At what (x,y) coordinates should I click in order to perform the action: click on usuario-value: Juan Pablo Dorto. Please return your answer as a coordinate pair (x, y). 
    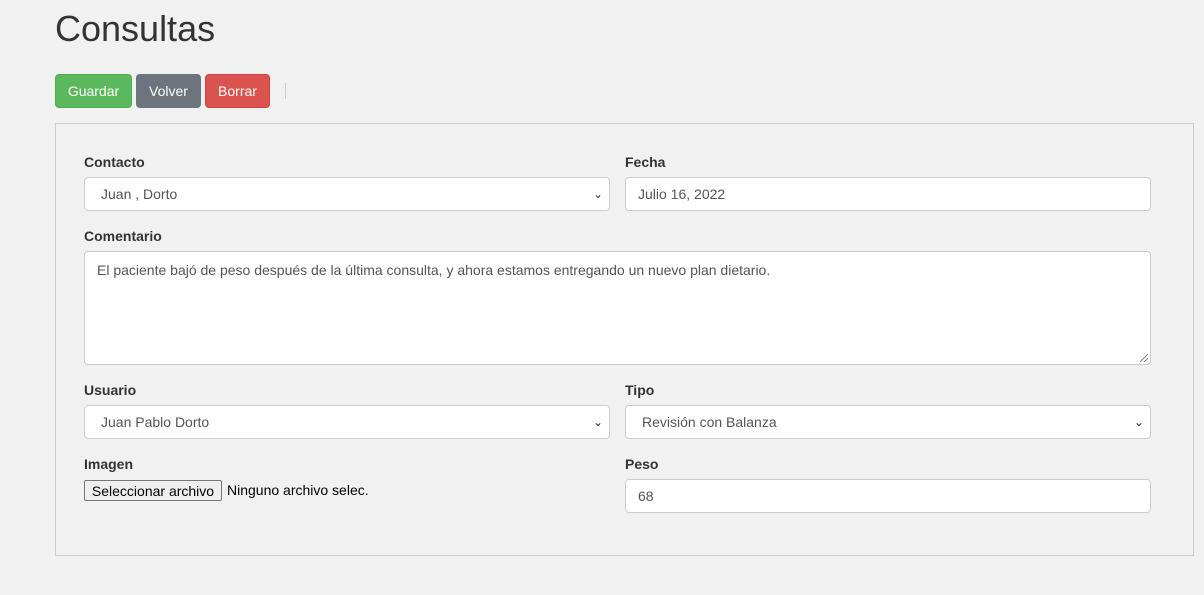
    Looking at the image, I should click on (155, 422).